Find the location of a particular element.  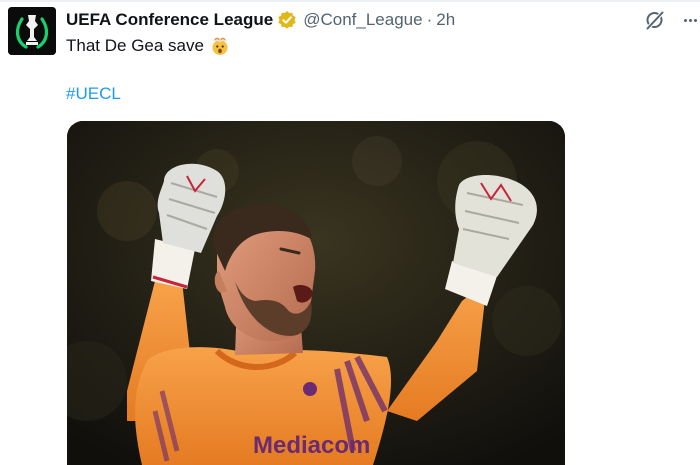

previous-tweet-edge is located at coordinates (350, 1).